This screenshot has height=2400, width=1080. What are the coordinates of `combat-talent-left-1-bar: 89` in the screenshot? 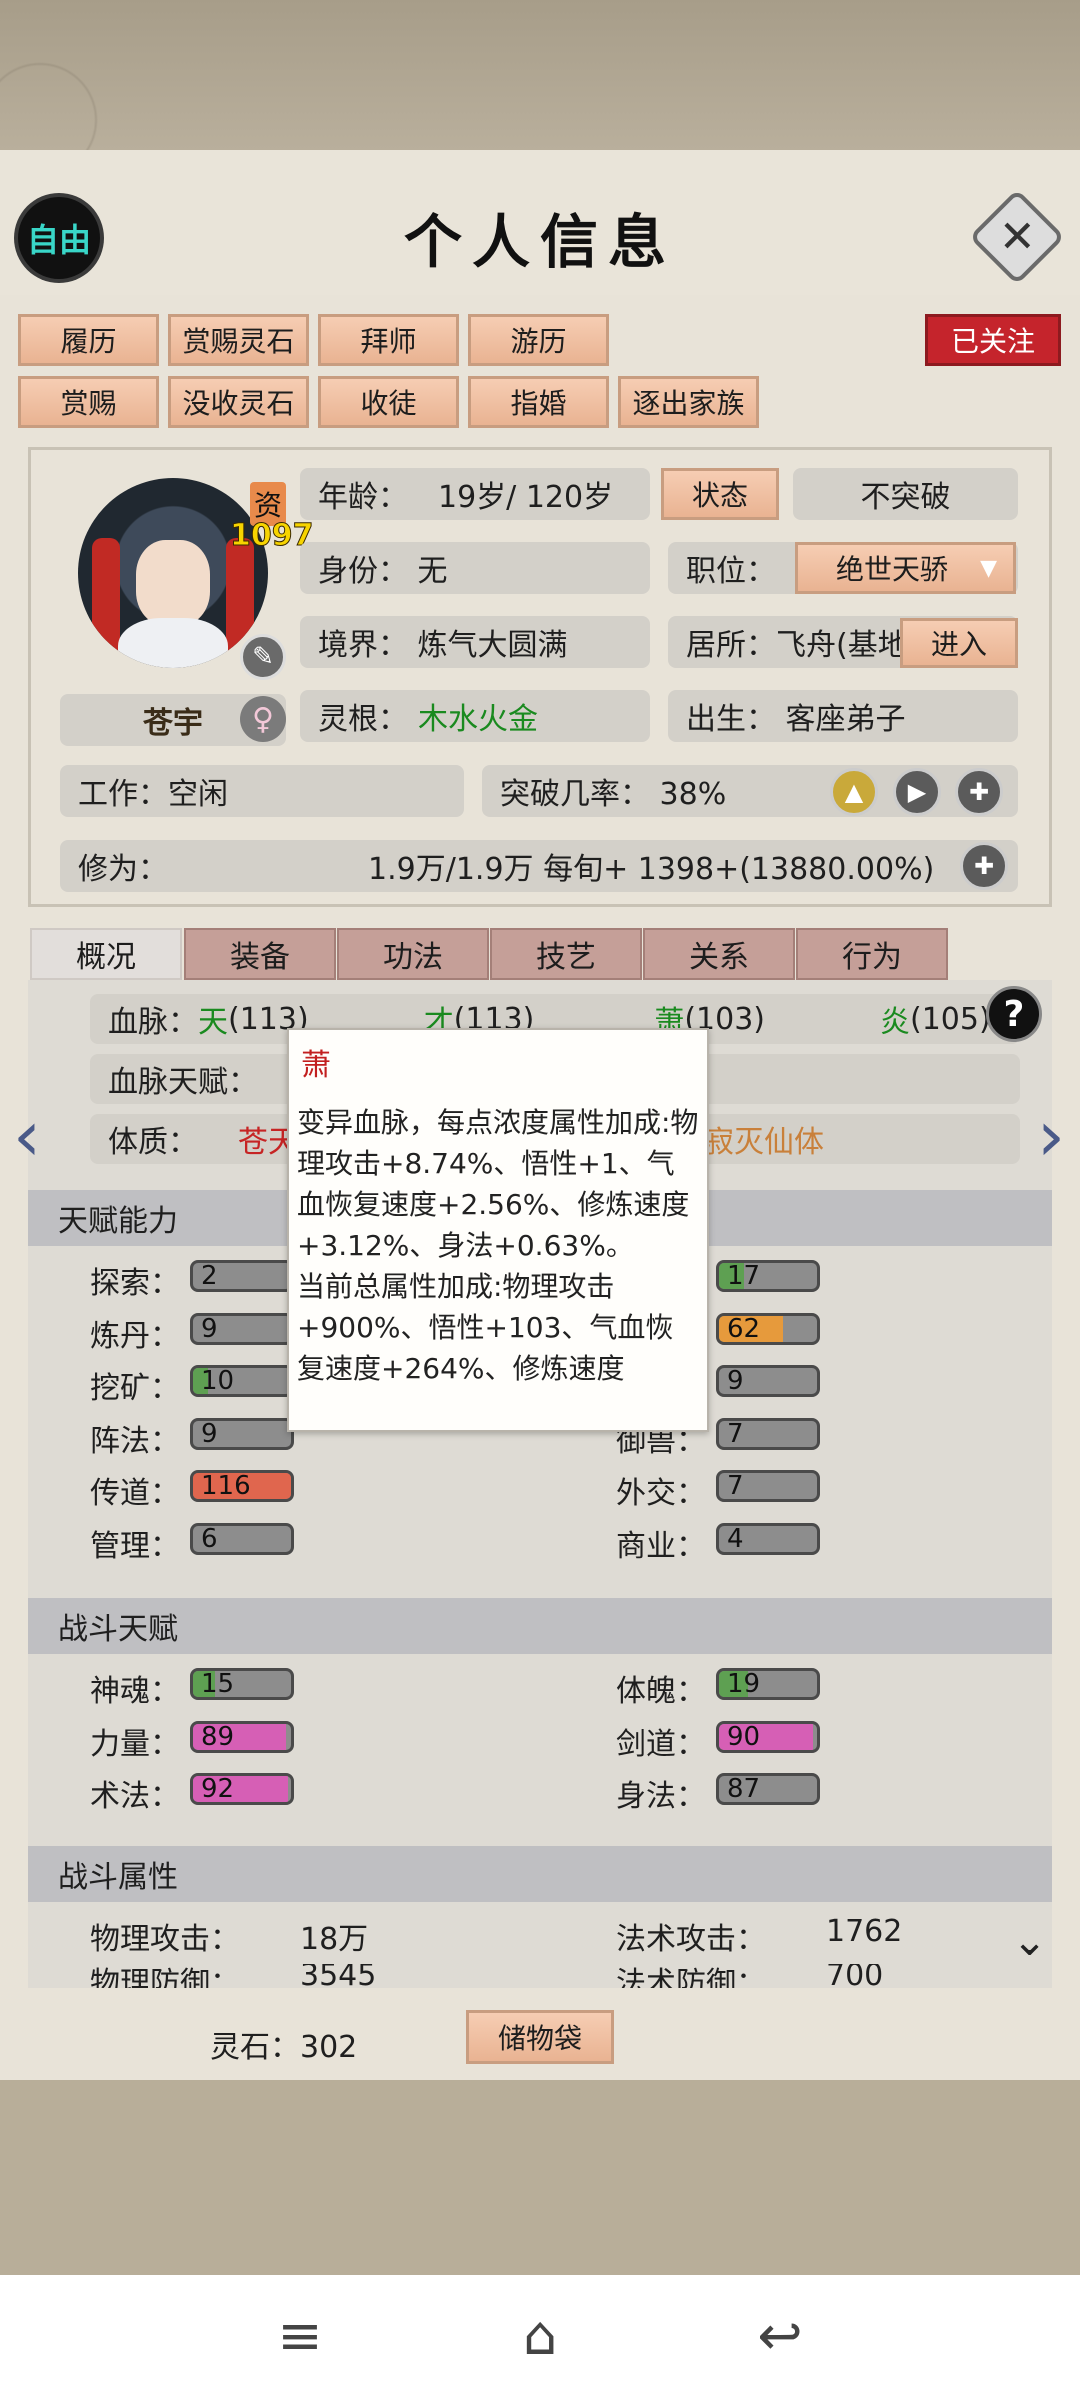 It's located at (242, 1736).